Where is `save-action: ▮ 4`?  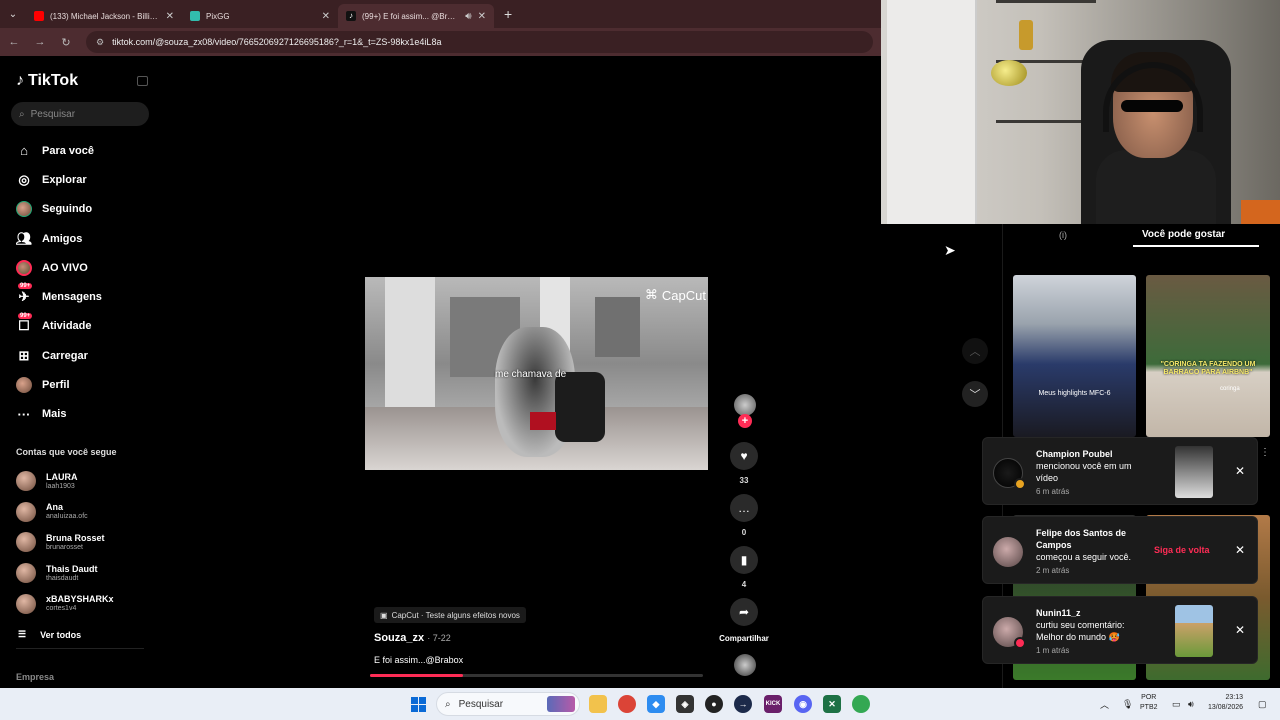 save-action: ▮ 4 is located at coordinates (744, 567).